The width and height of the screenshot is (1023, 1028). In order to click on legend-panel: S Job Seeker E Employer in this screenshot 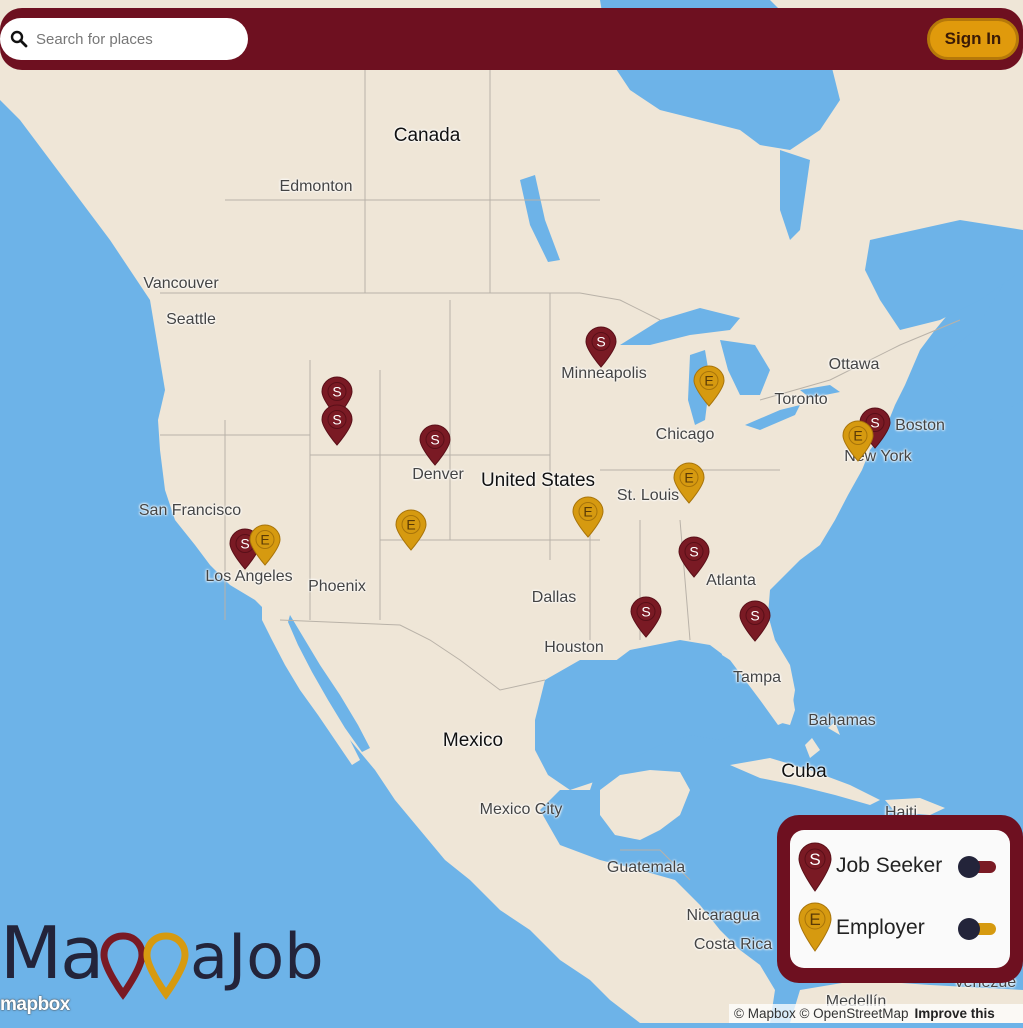, I will do `click(900, 899)`.